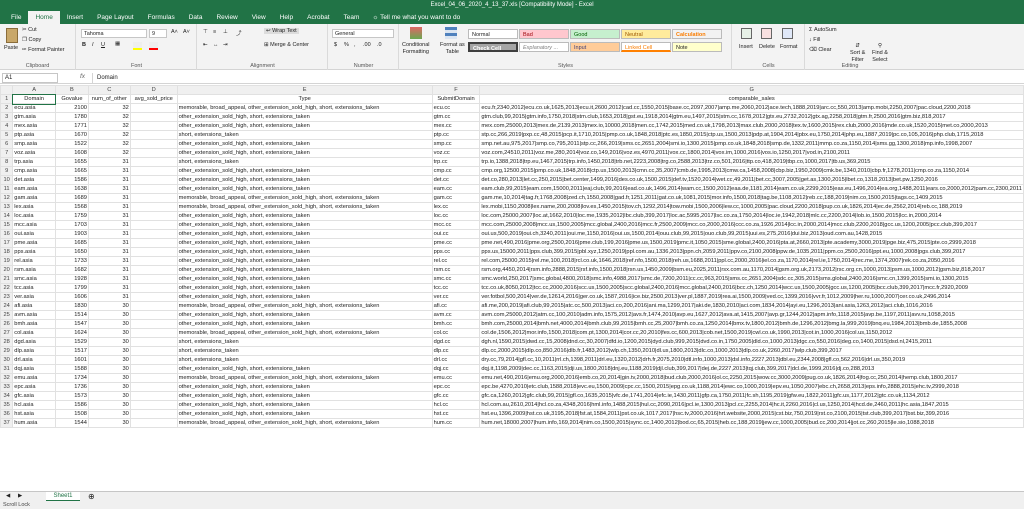 The image size is (1024, 509). I want to click on style-check-cell: Check Cell, so click(493, 47).